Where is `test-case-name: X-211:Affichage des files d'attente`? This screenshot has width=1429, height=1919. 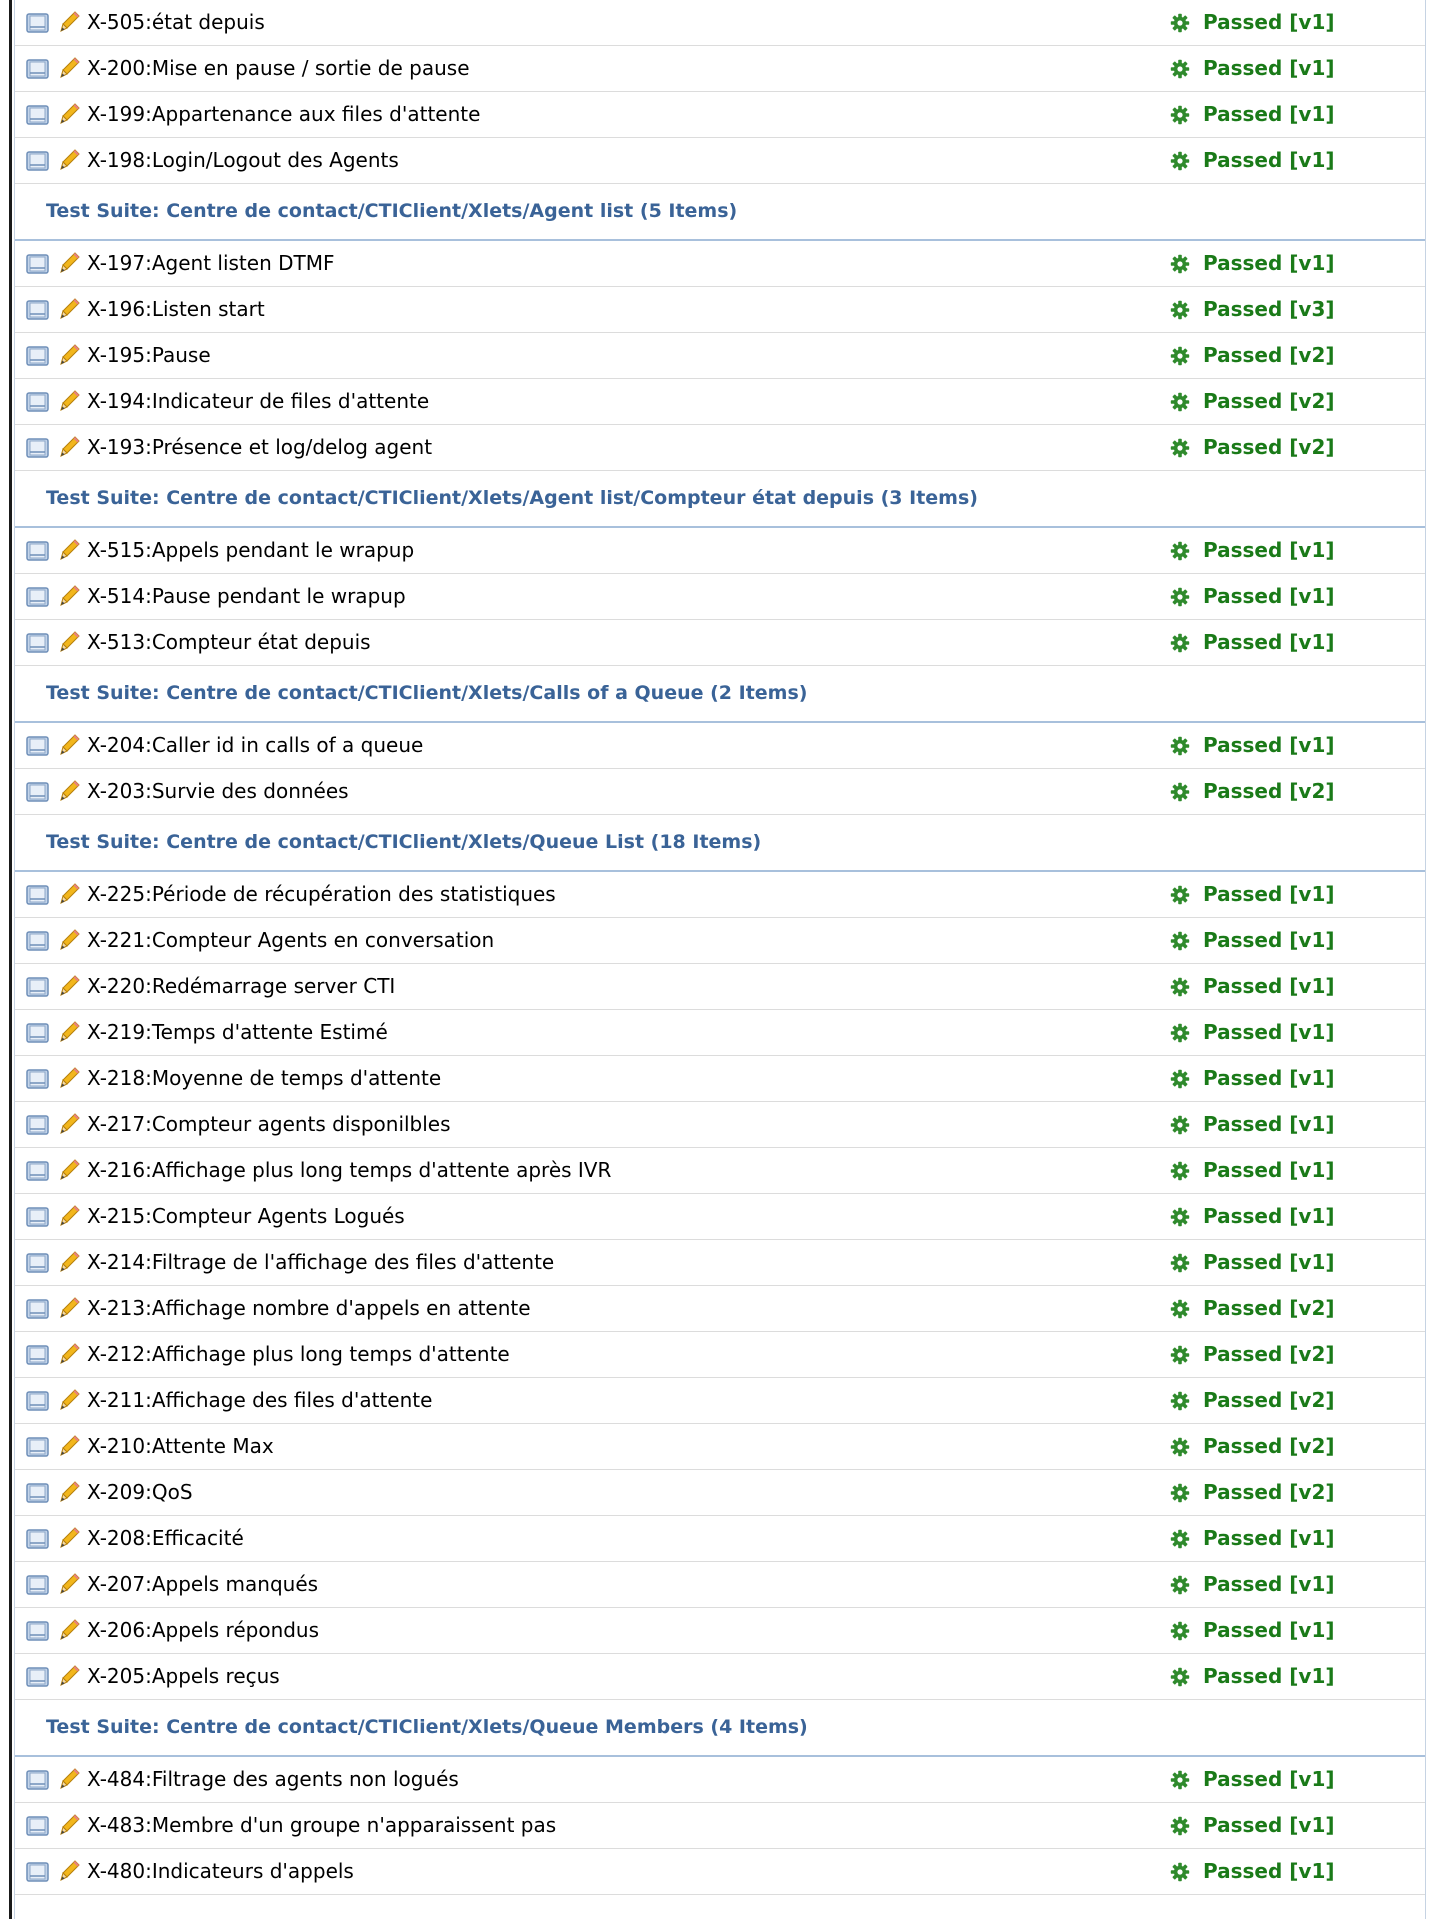 test-case-name: X-211:Affichage des files d'attente is located at coordinates (259, 1400).